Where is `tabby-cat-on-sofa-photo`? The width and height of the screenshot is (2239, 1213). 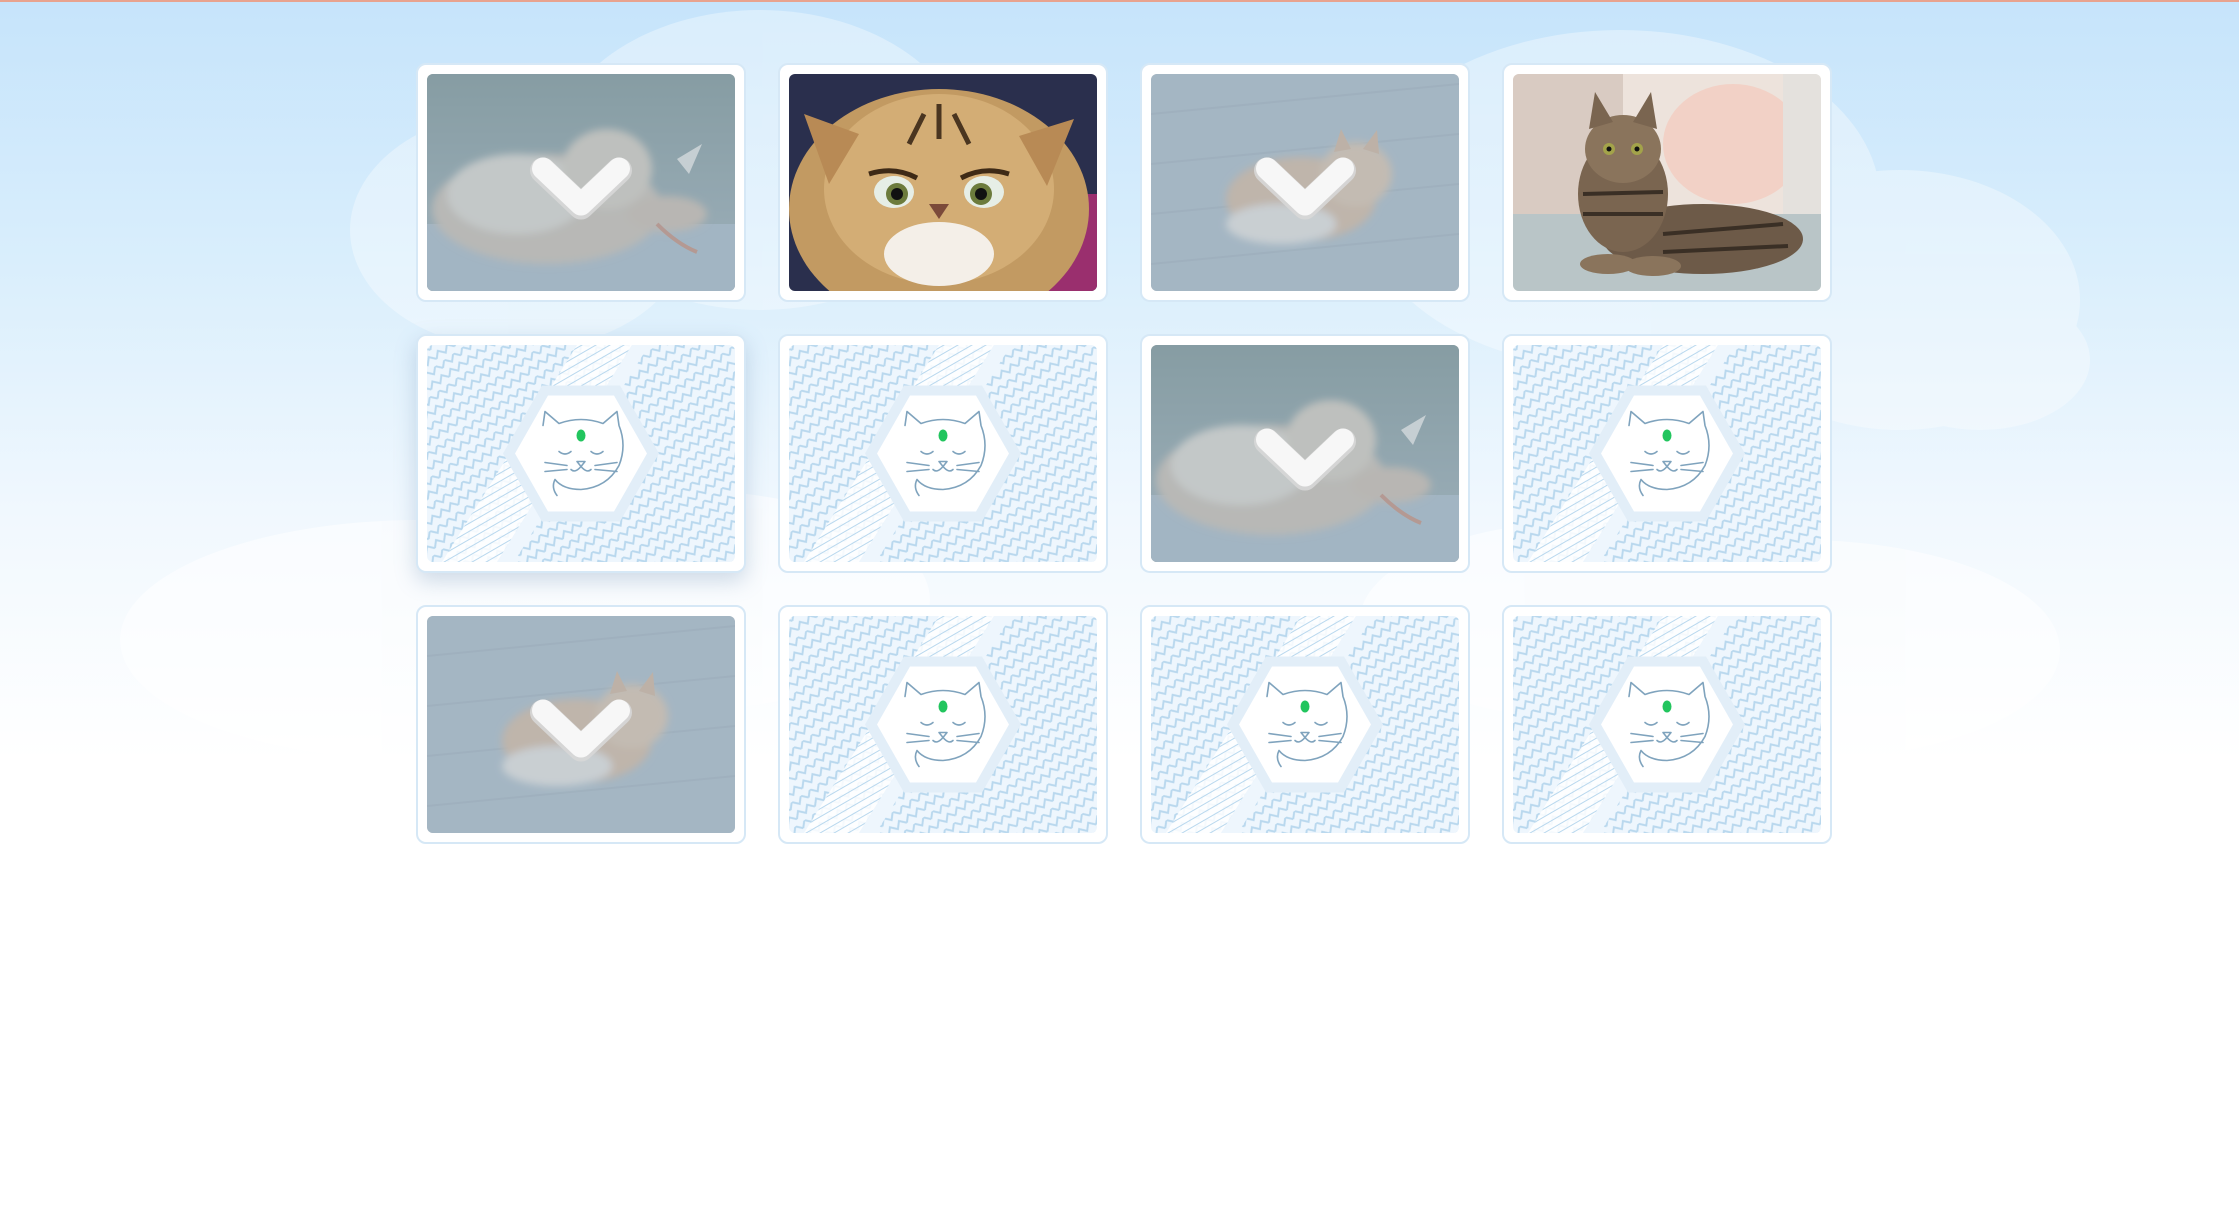
tabby-cat-on-sofa-photo is located at coordinates (1667, 182).